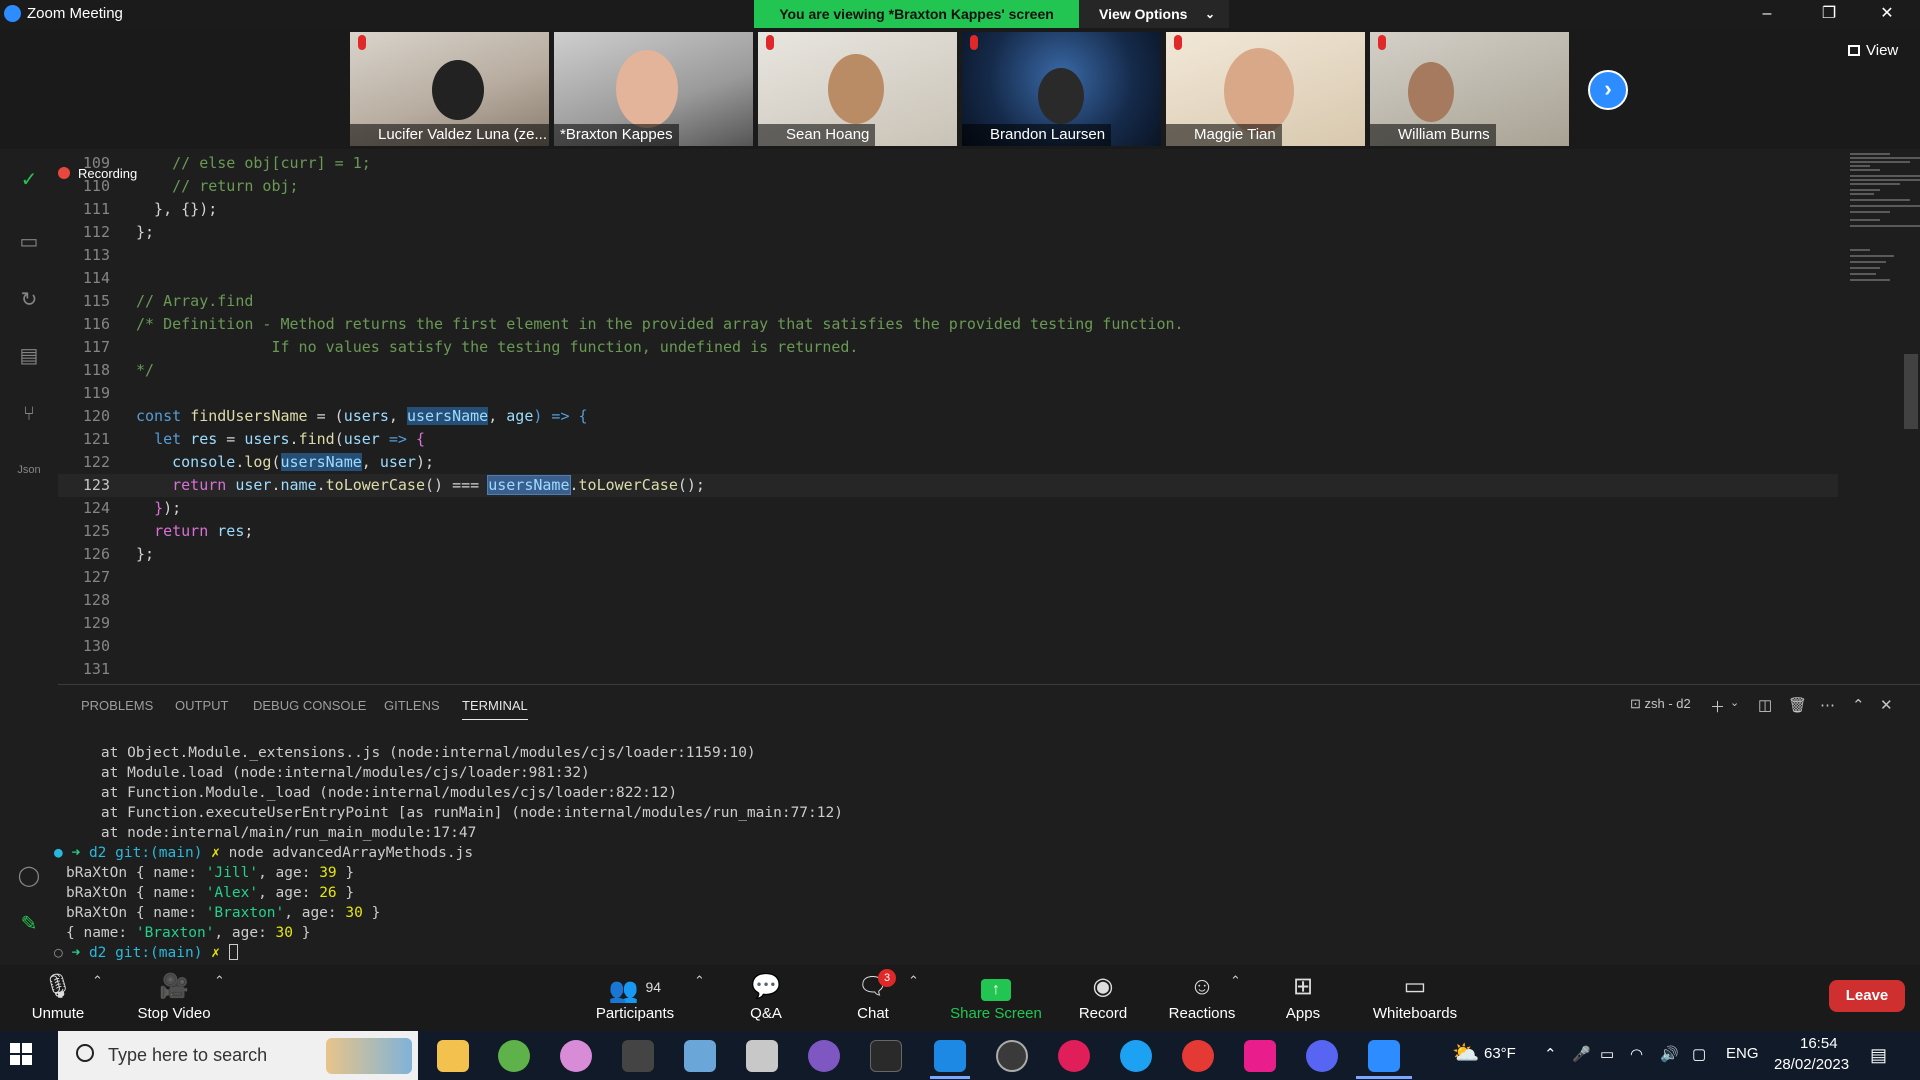 This screenshot has height=1080, width=1920. I want to click on audio-options-caret-icon: ⌃, so click(97, 981).